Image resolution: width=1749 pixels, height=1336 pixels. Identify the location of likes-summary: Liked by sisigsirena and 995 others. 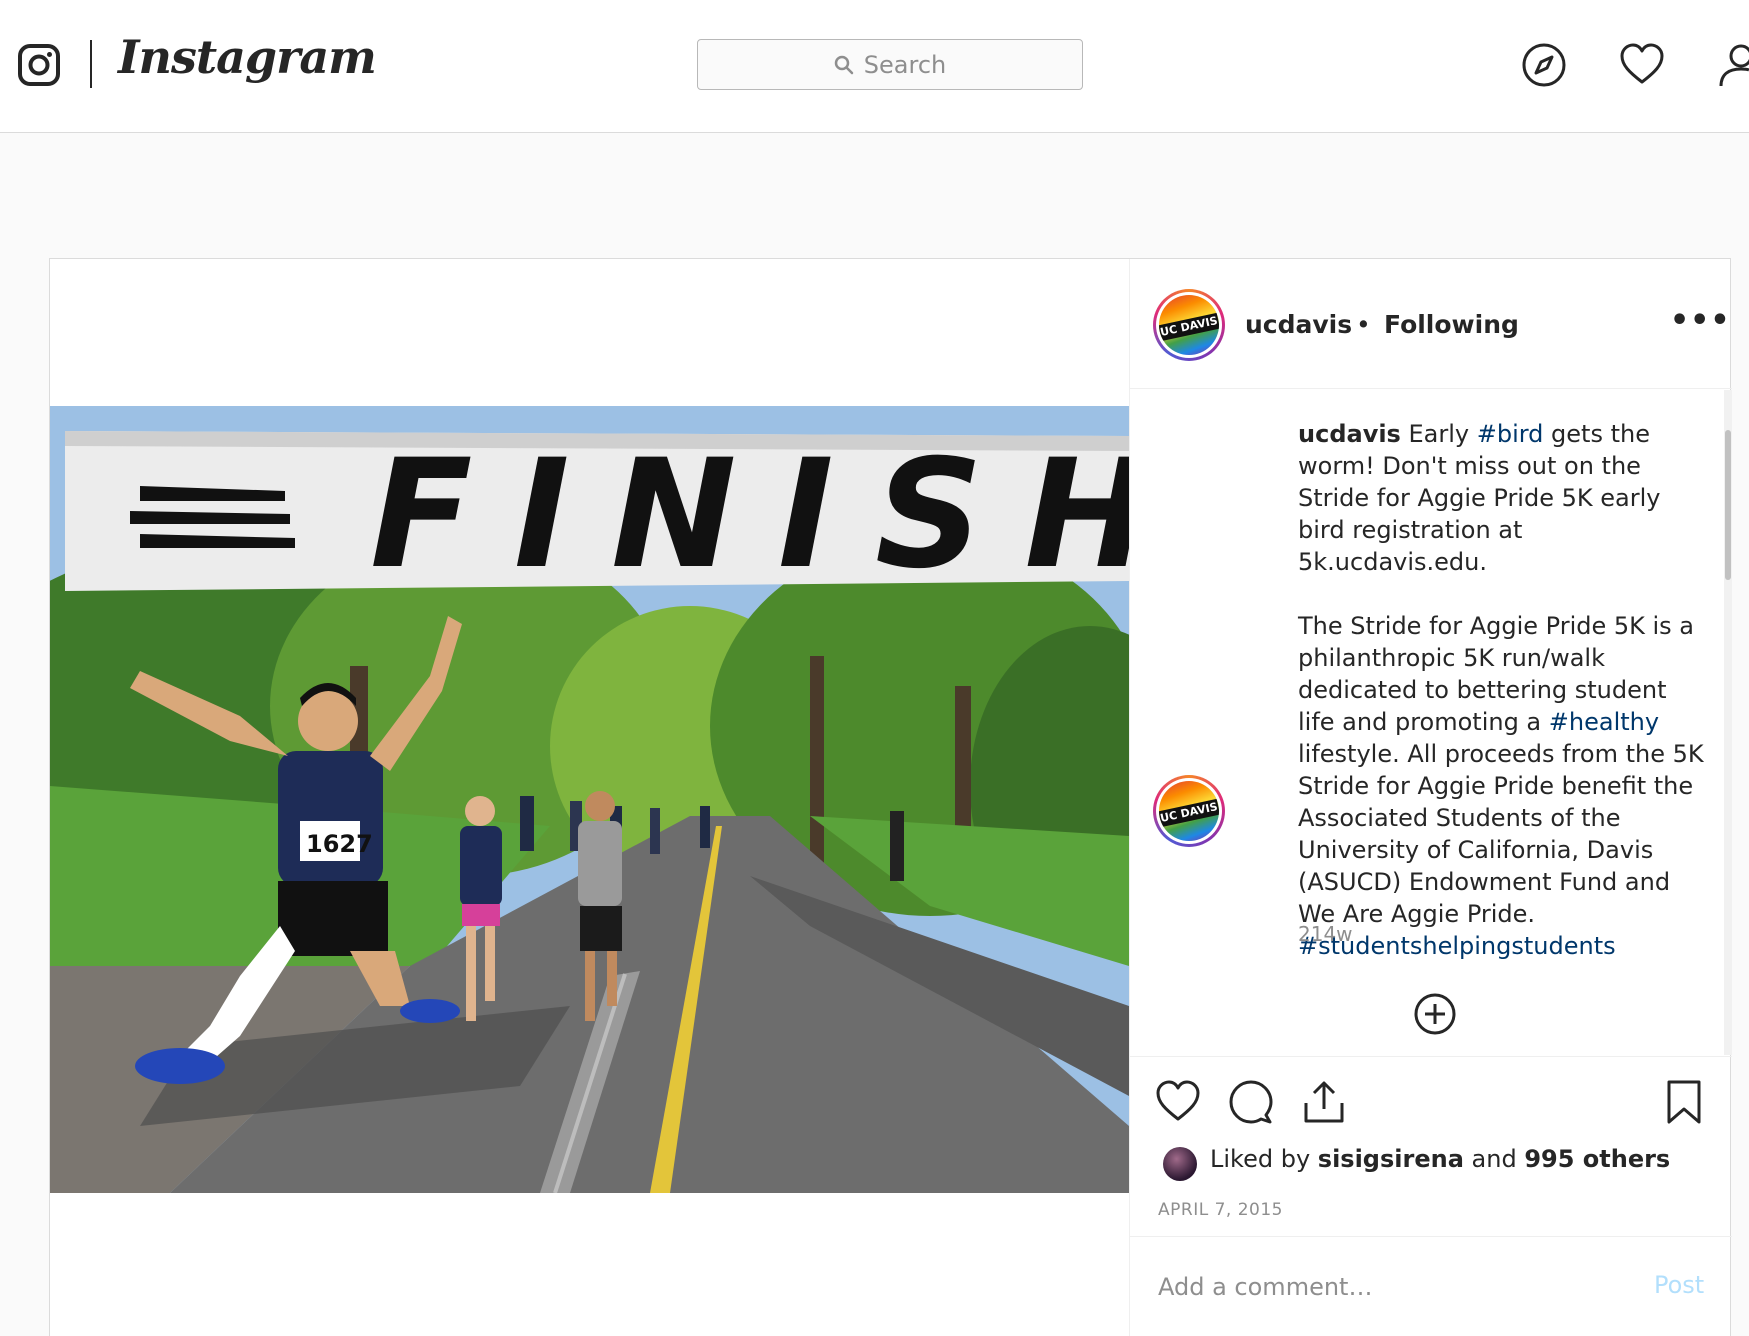
(1440, 1159).